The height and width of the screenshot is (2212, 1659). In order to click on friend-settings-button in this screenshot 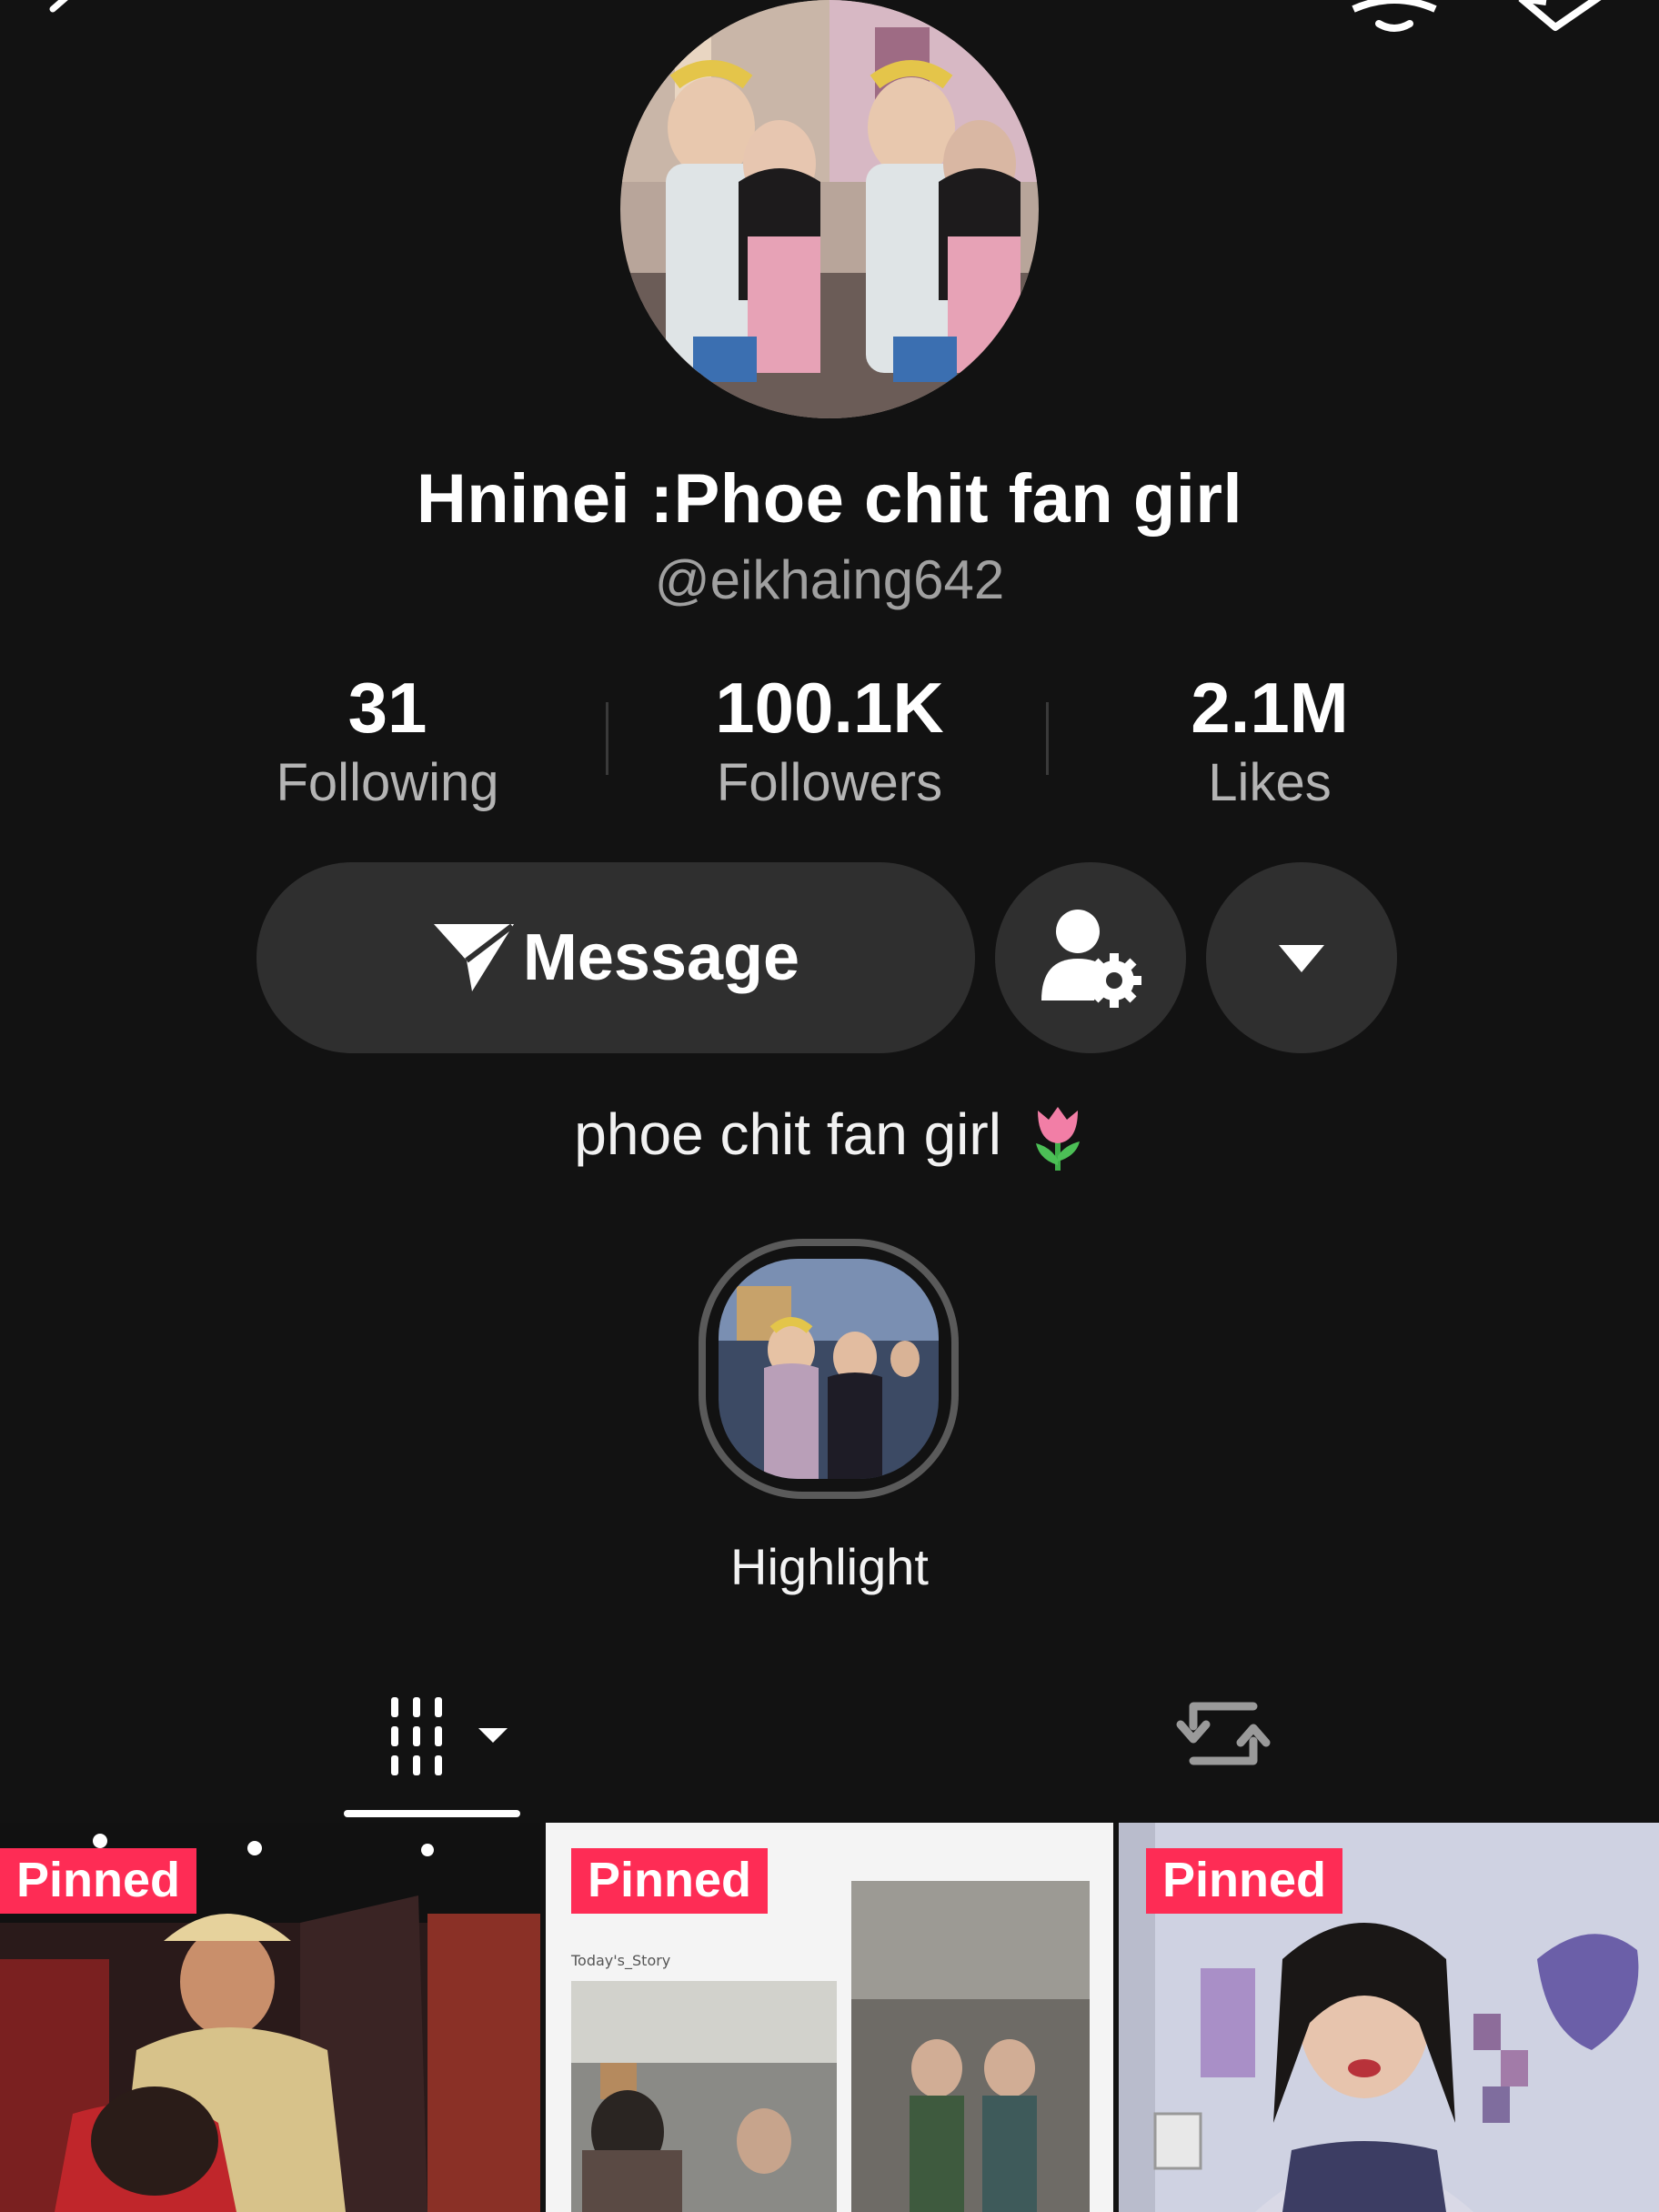, I will do `click(1090, 957)`.